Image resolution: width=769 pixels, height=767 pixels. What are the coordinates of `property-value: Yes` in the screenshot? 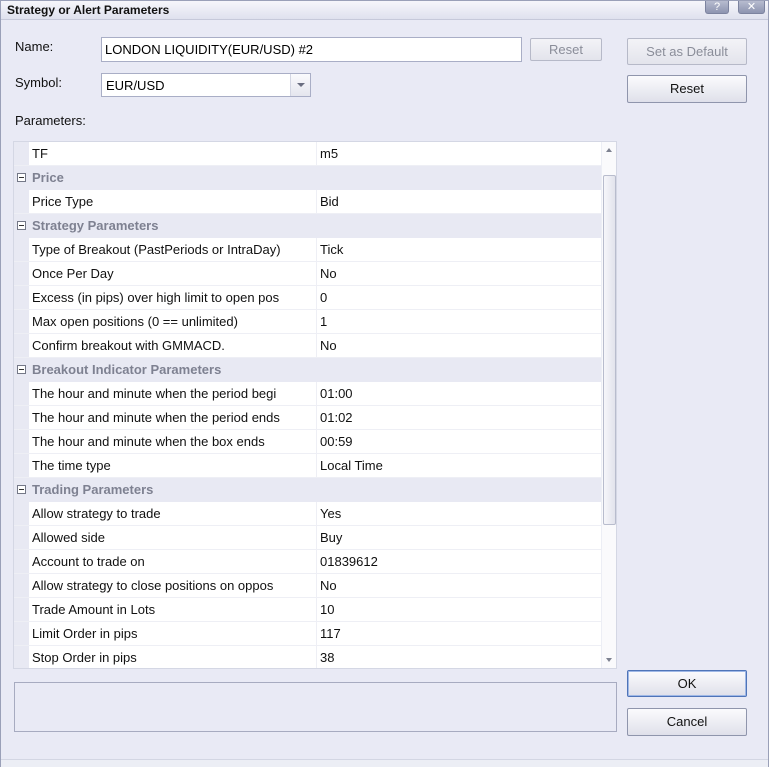 It's located at (460, 513).